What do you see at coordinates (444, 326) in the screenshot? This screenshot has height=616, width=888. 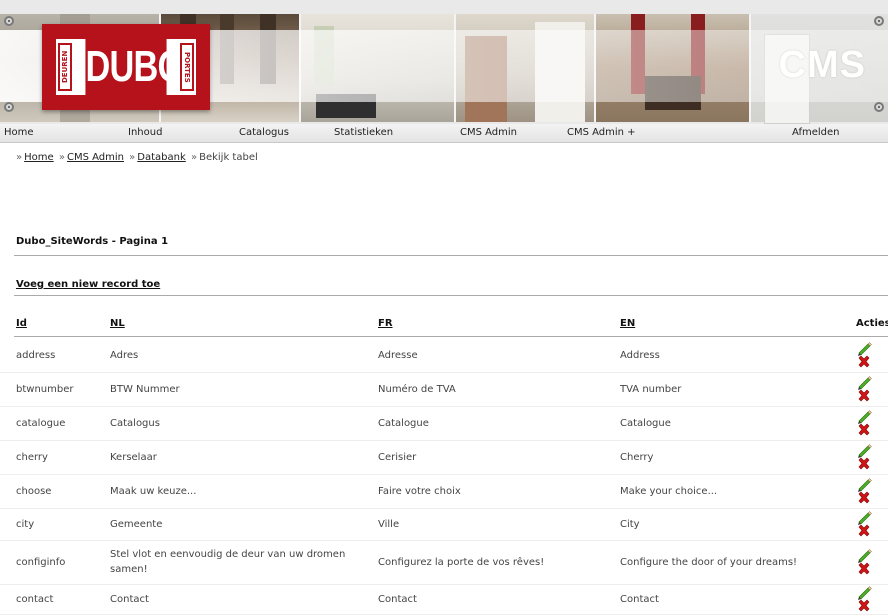 I see `table-header: Id NL FR EN Acties` at bounding box center [444, 326].